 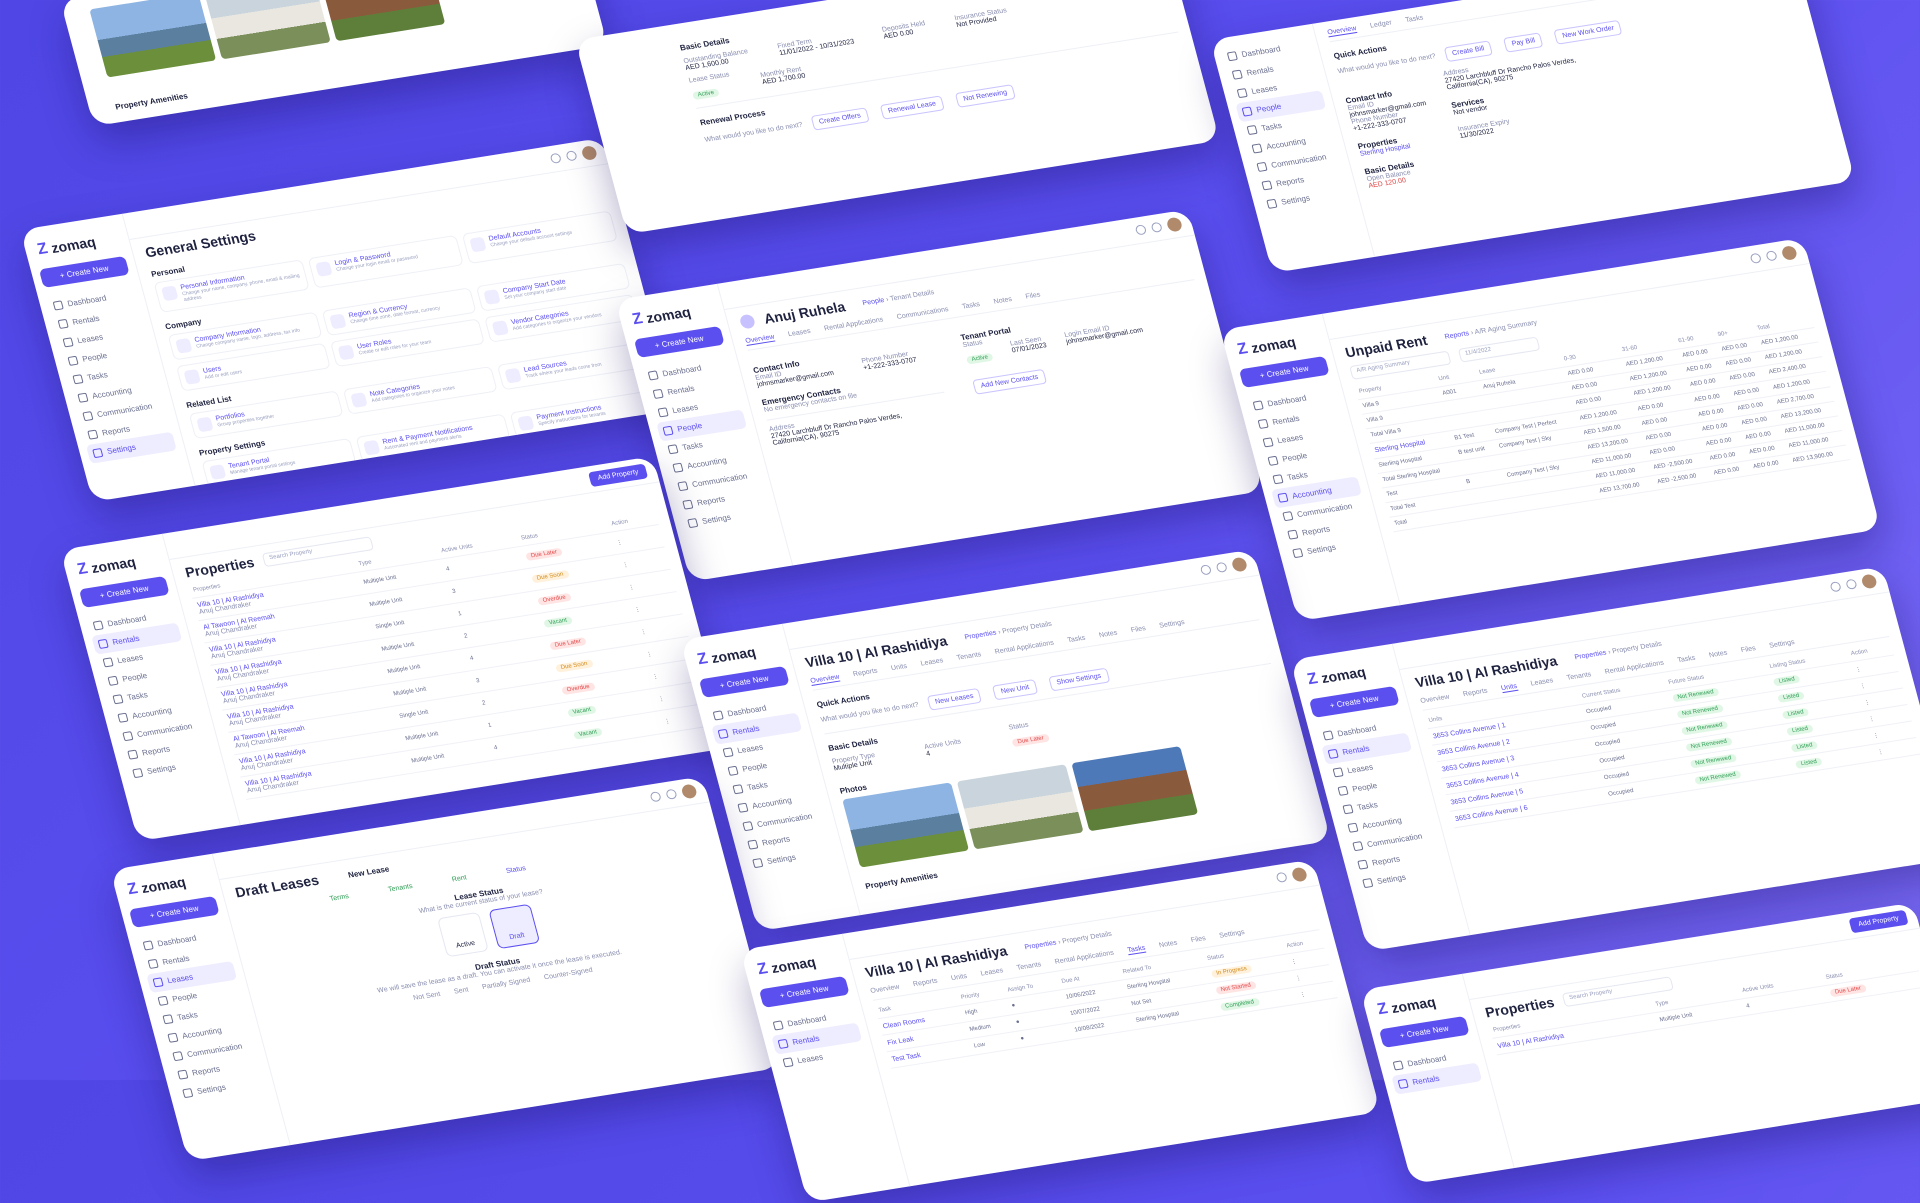 What do you see at coordinates (459, 878) in the screenshot?
I see `step-rent: Rent` at bounding box center [459, 878].